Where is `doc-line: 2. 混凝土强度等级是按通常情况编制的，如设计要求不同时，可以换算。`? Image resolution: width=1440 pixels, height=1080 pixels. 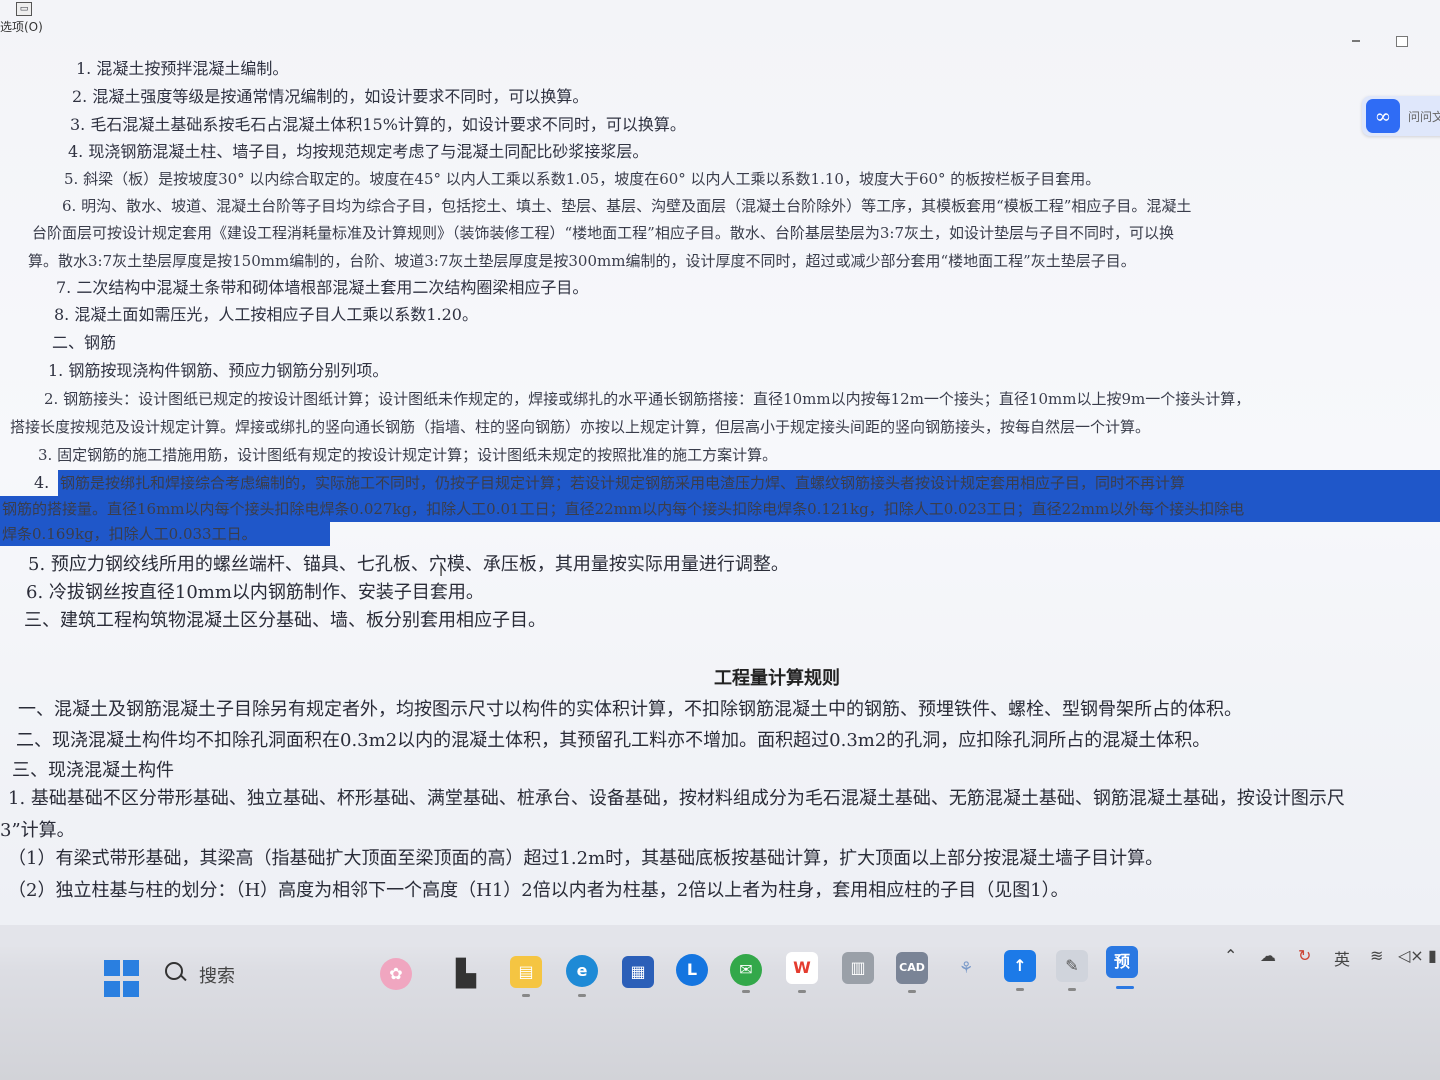
doc-line: 2. 混凝土强度等级是按通常情况编制的，如设计要求不同时，可以换算。 is located at coordinates (330, 96).